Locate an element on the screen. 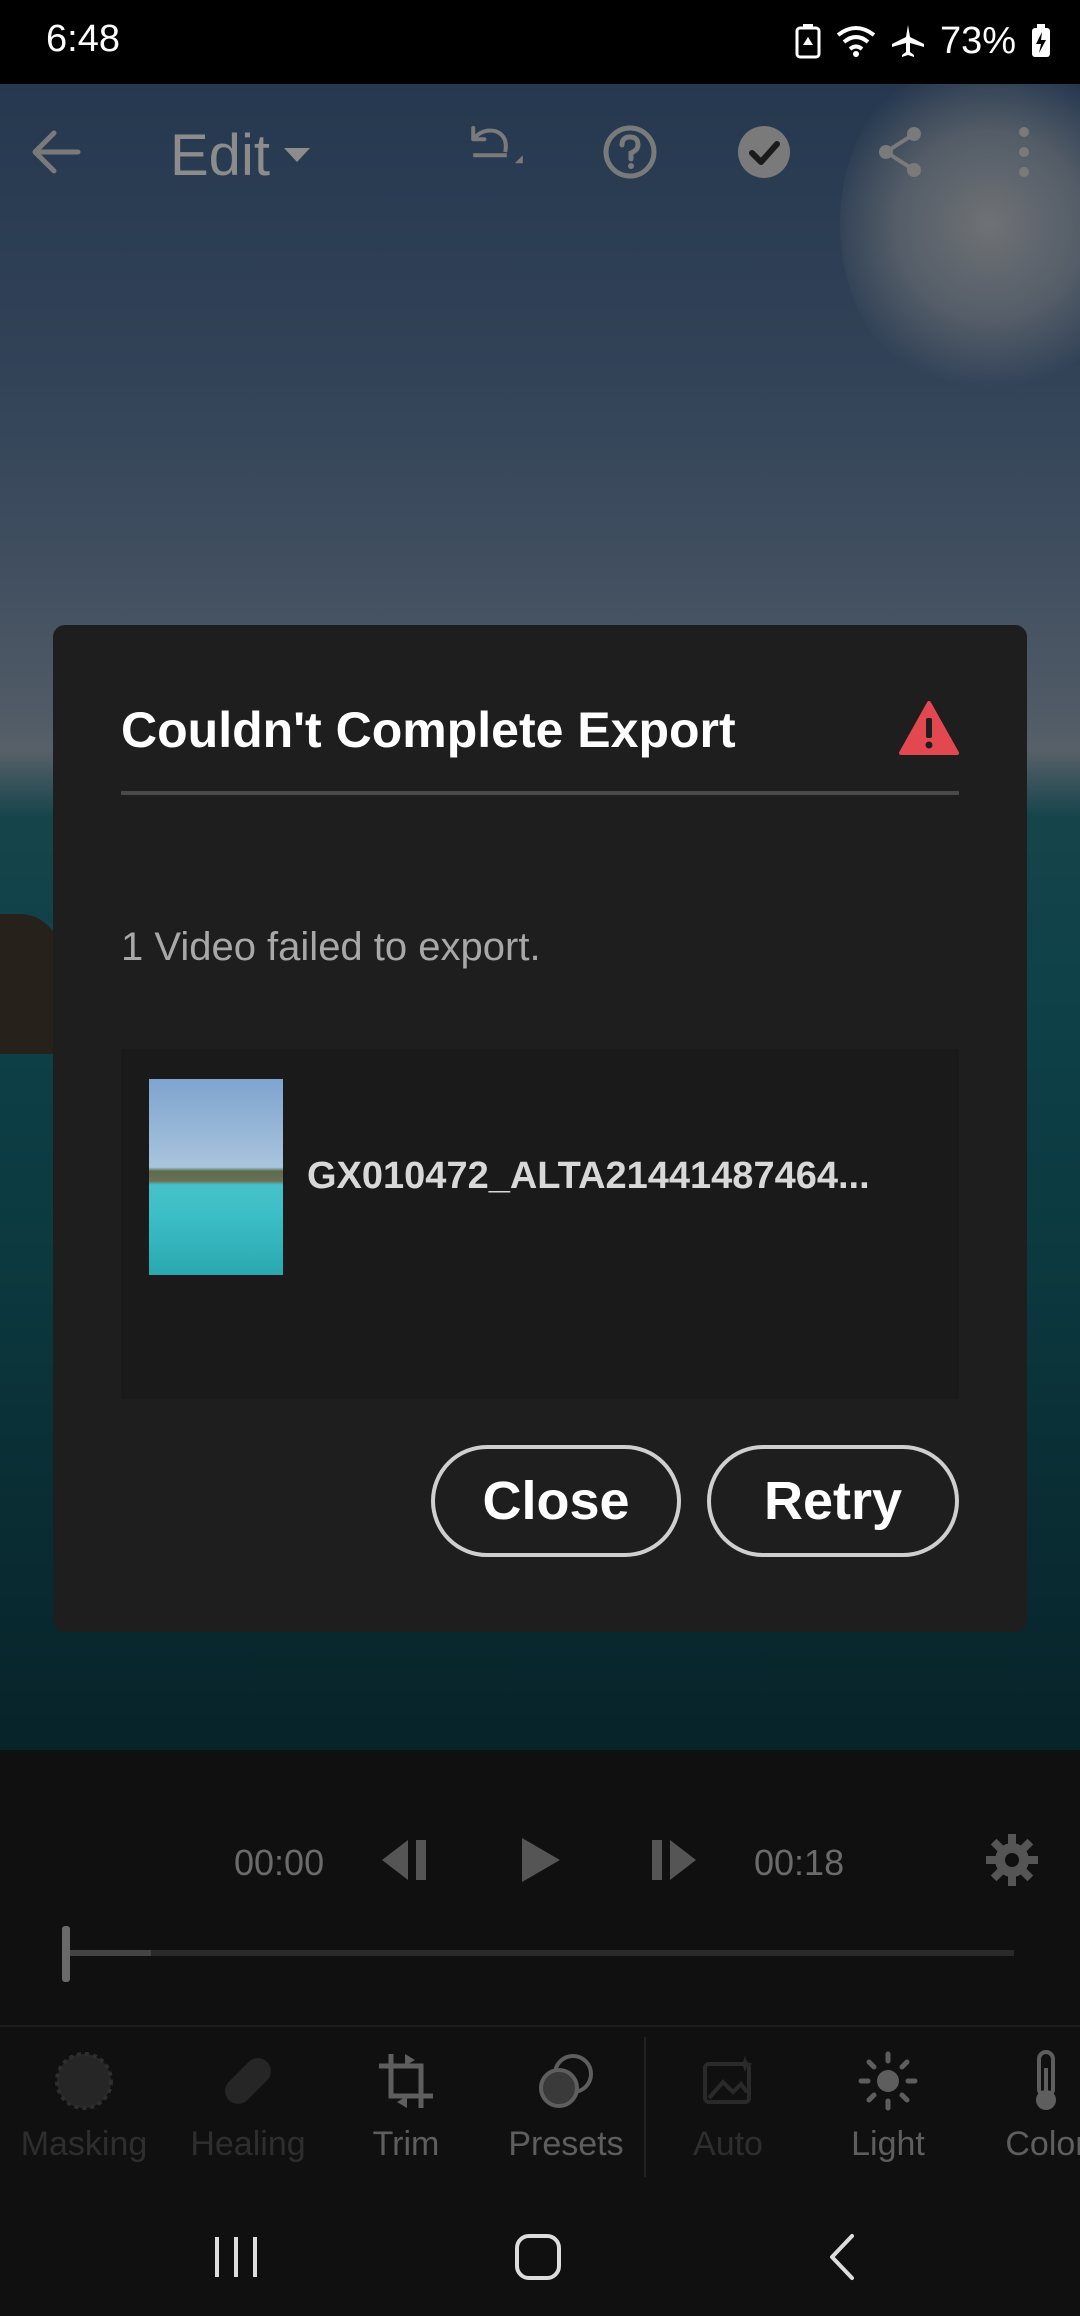 This screenshot has width=1080, height=2316. top-toolbar: Edit is located at coordinates (540, 154).